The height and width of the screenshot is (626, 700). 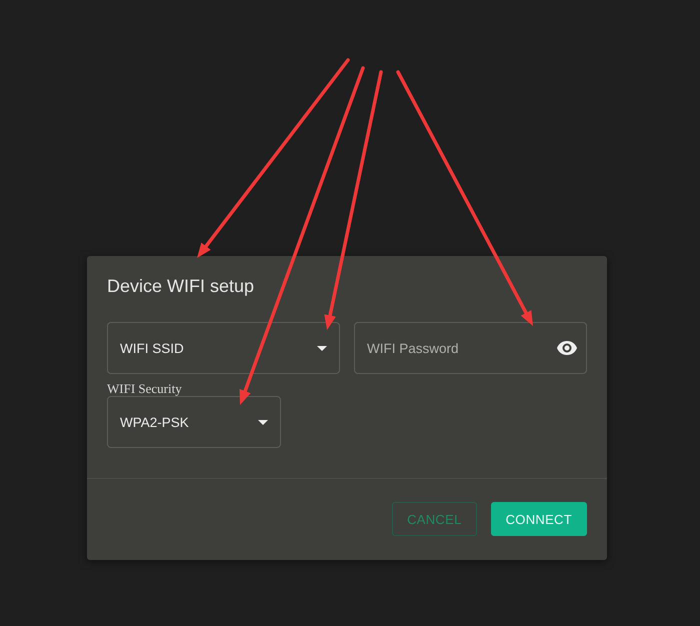 I want to click on password-field: WIFI Password, so click(x=470, y=348).